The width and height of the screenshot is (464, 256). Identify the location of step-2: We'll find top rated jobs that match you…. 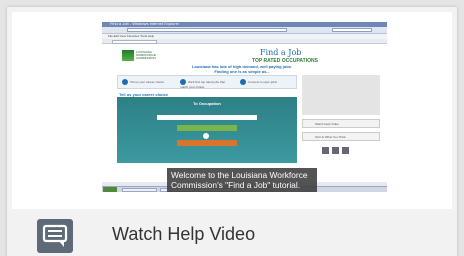
(202, 84).